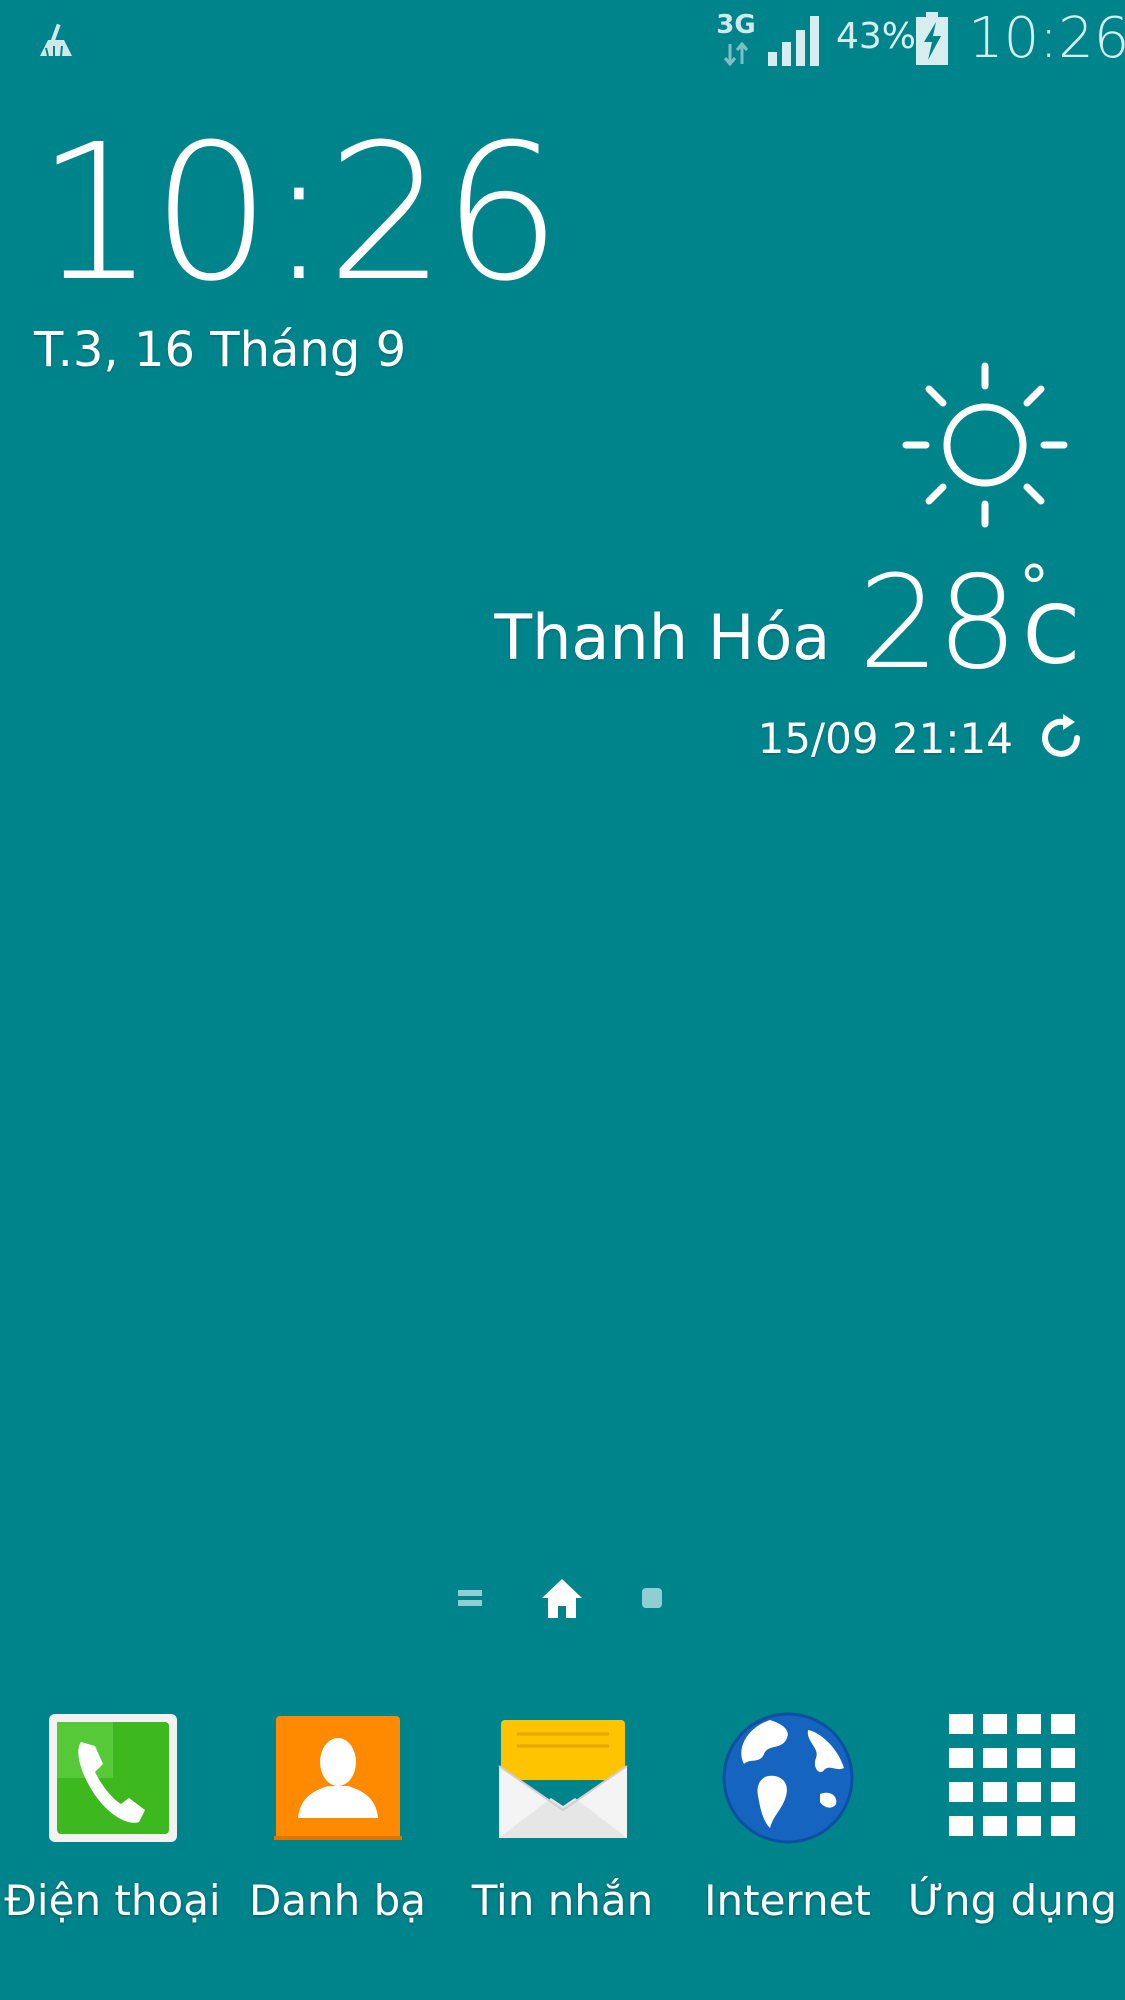 The height and width of the screenshot is (2000, 1125). I want to click on status-time: 10:26, so click(1046, 38).